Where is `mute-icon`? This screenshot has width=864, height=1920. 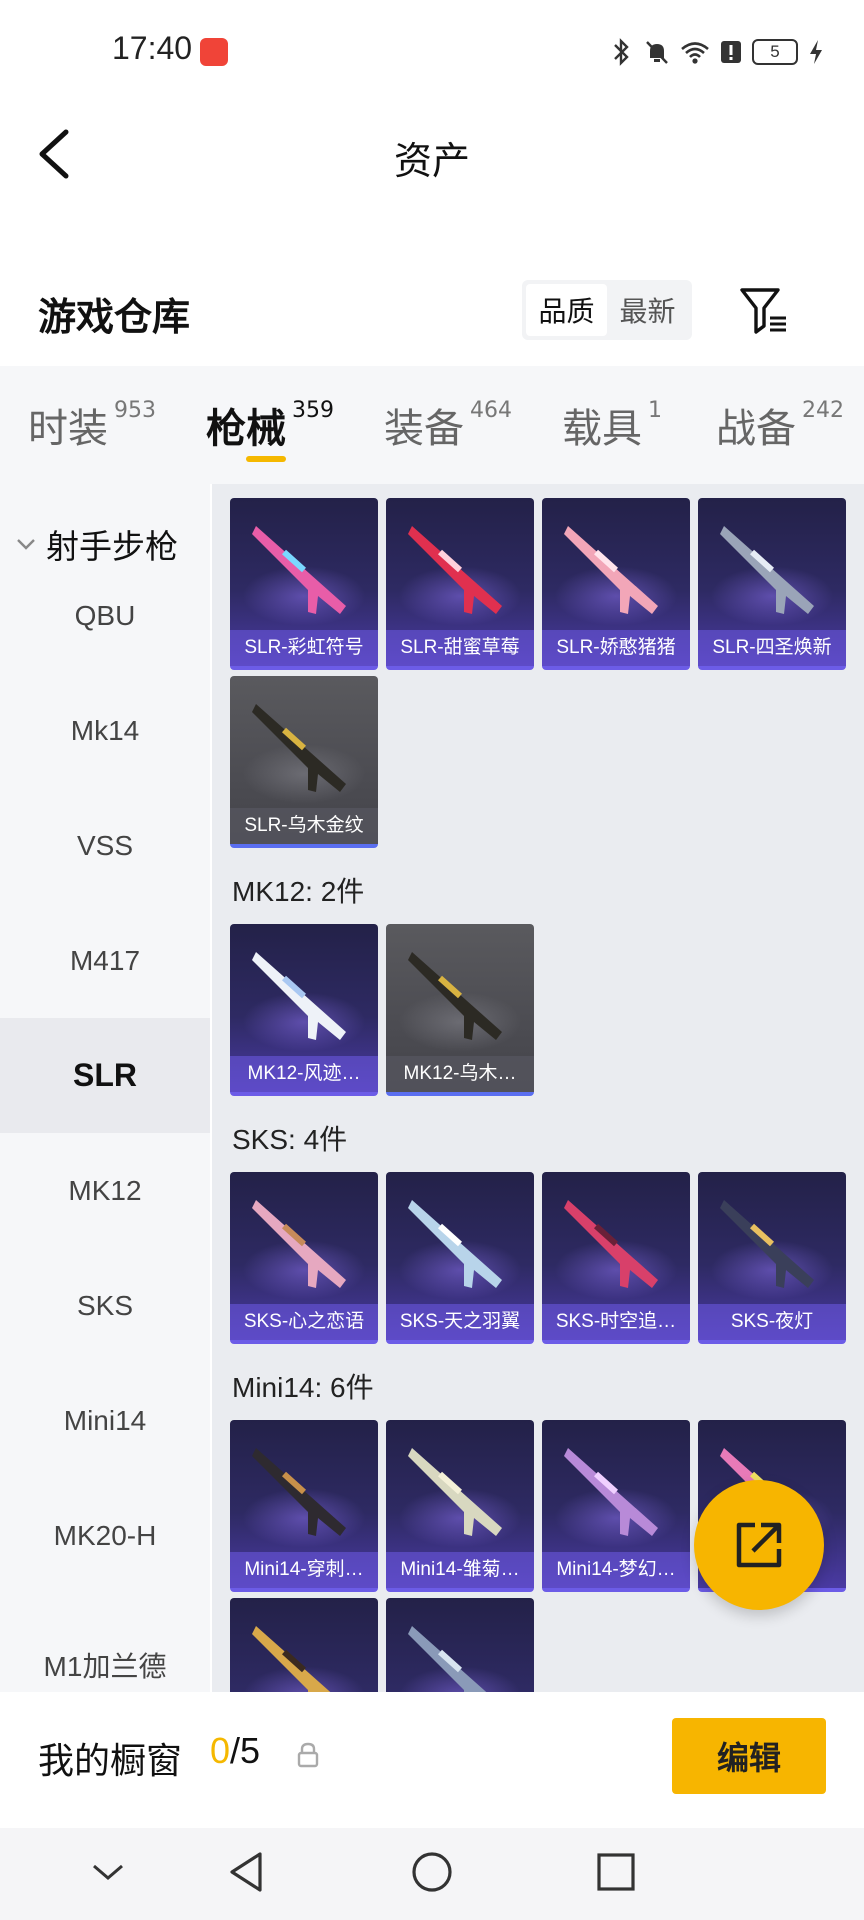
mute-icon is located at coordinates (657, 52).